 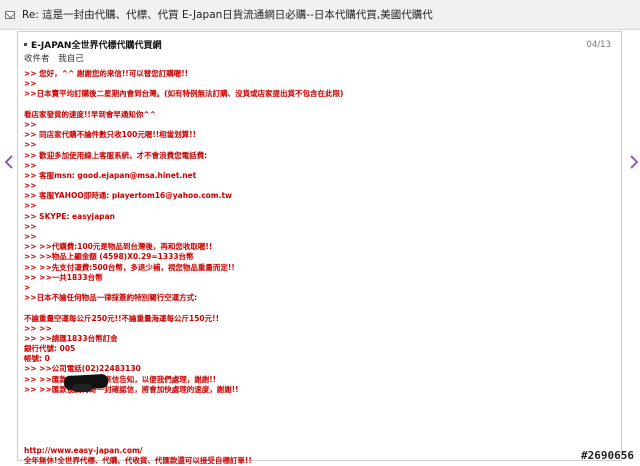 I want to click on message-body-line: >> >>請匯1833台幣訂金, so click(x=71, y=338).